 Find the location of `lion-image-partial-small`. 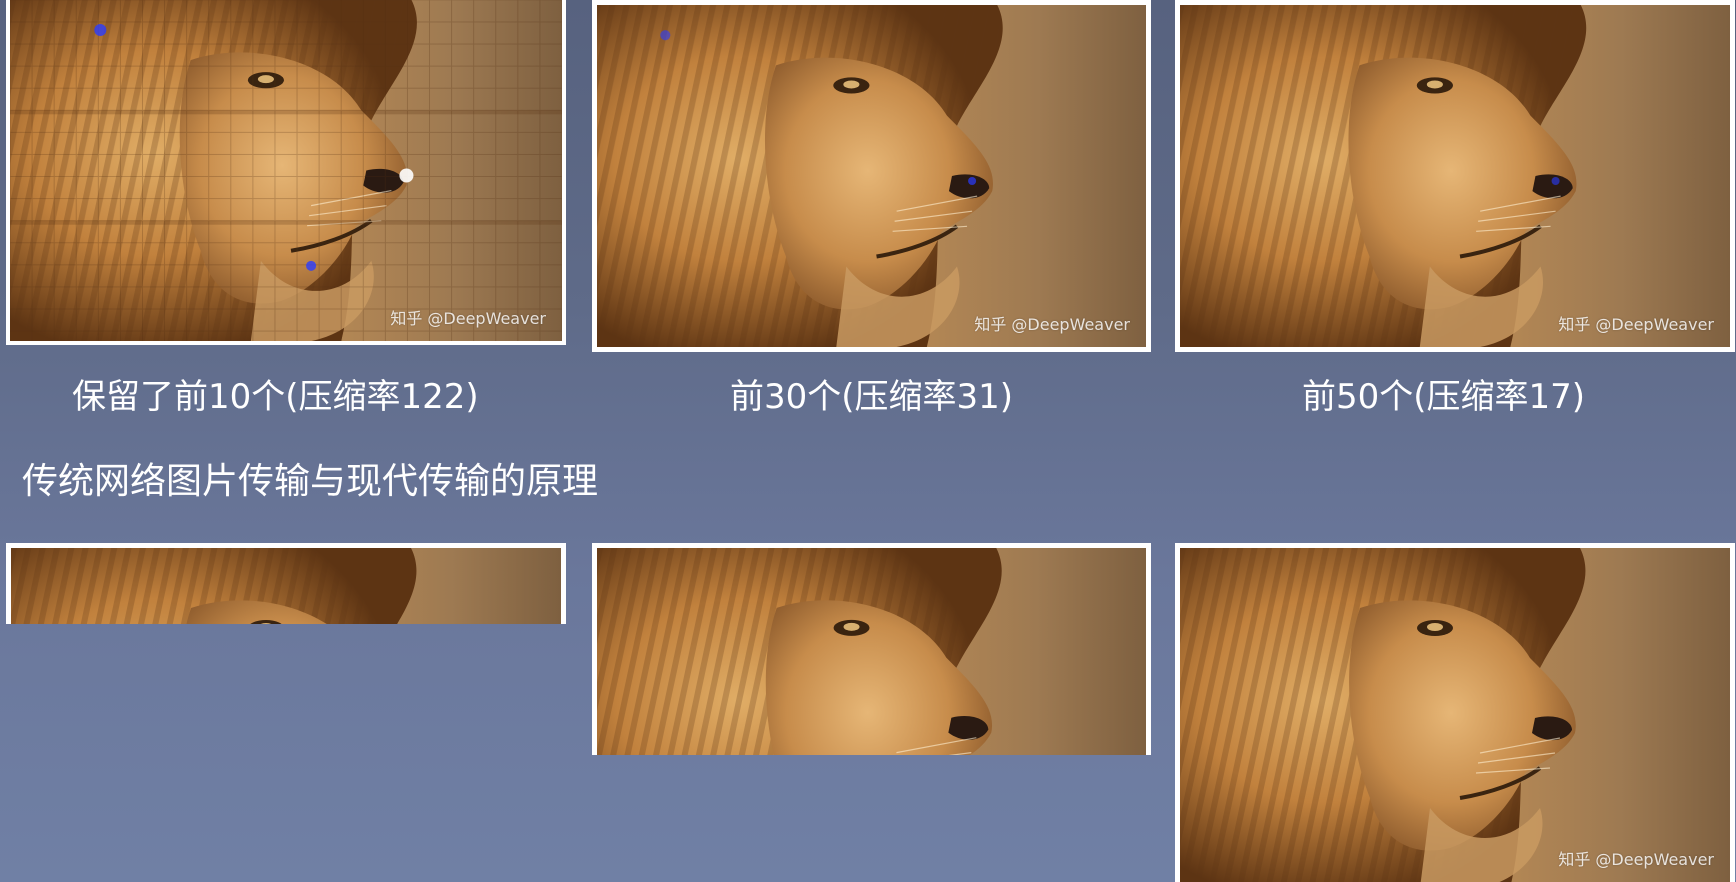

lion-image-partial-small is located at coordinates (286, 586).